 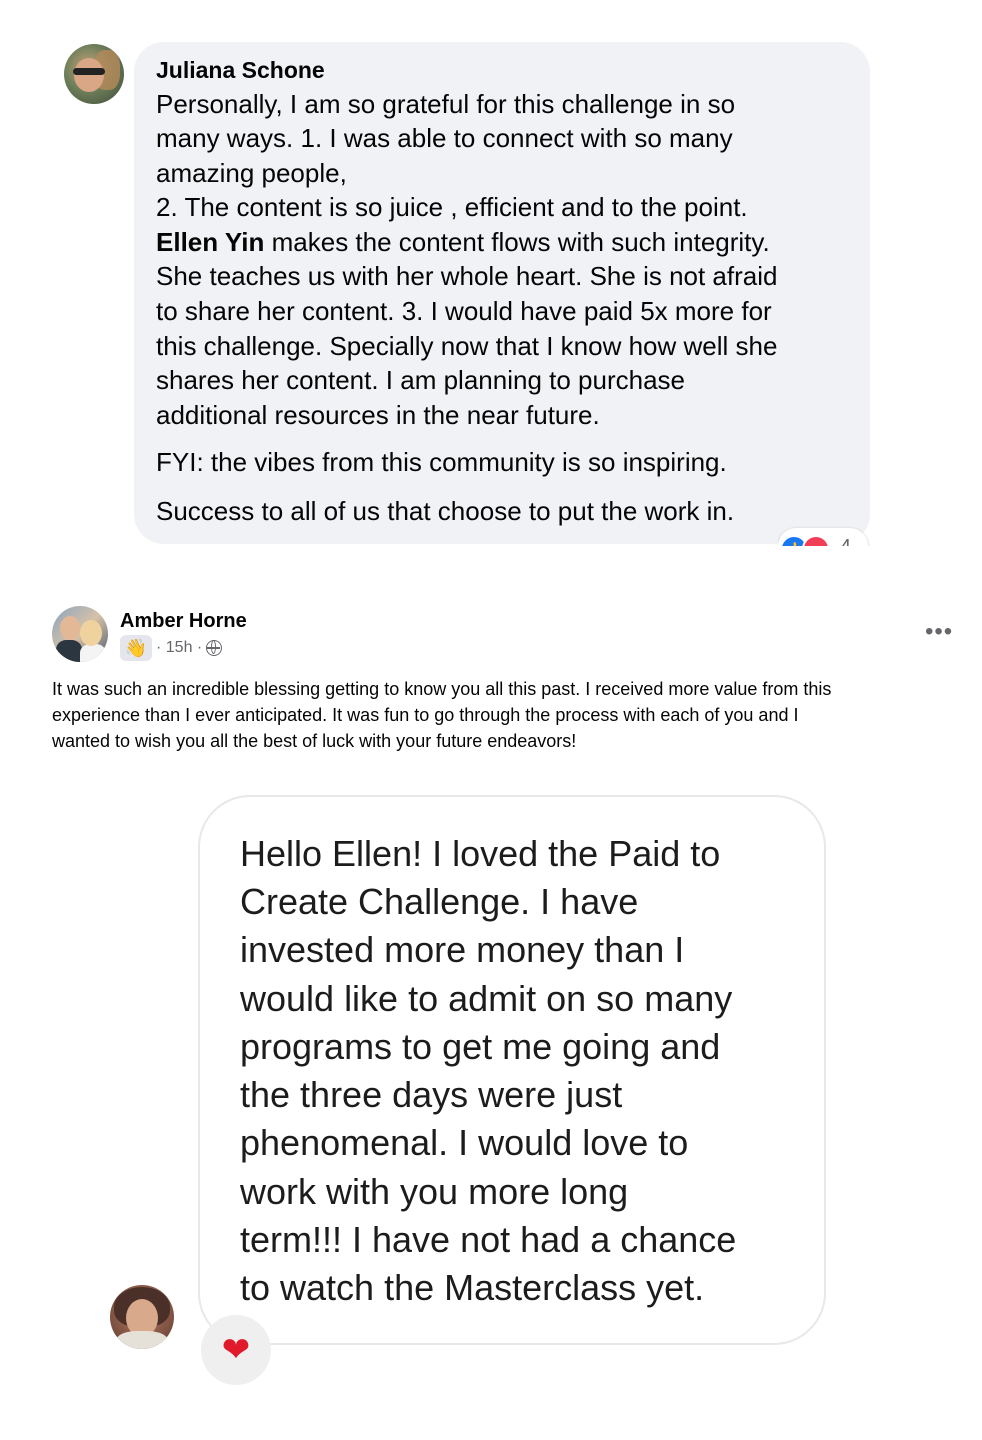 I want to click on reaction-summary: 👍 ♥ 4, so click(x=824, y=535).